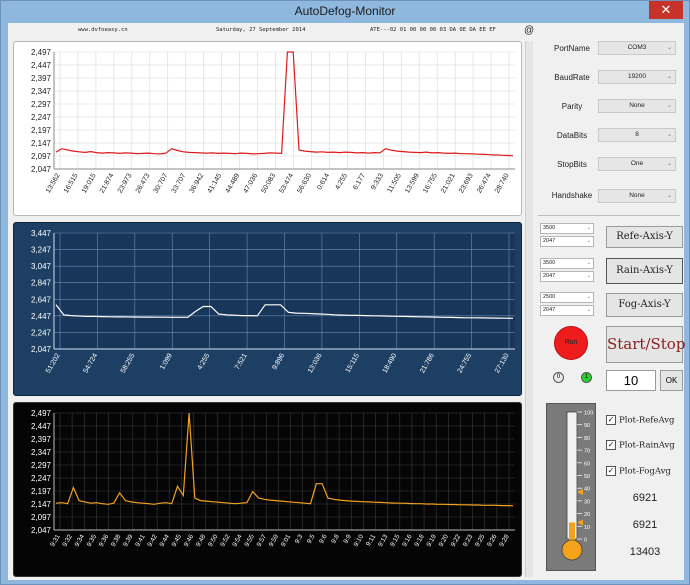 This screenshot has width=690, height=585. Describe the element at coordinates (638, 471) in the screenshot. I see `plot-fogavg-checkbox: ✓ Plot-FogAvg` at that location.